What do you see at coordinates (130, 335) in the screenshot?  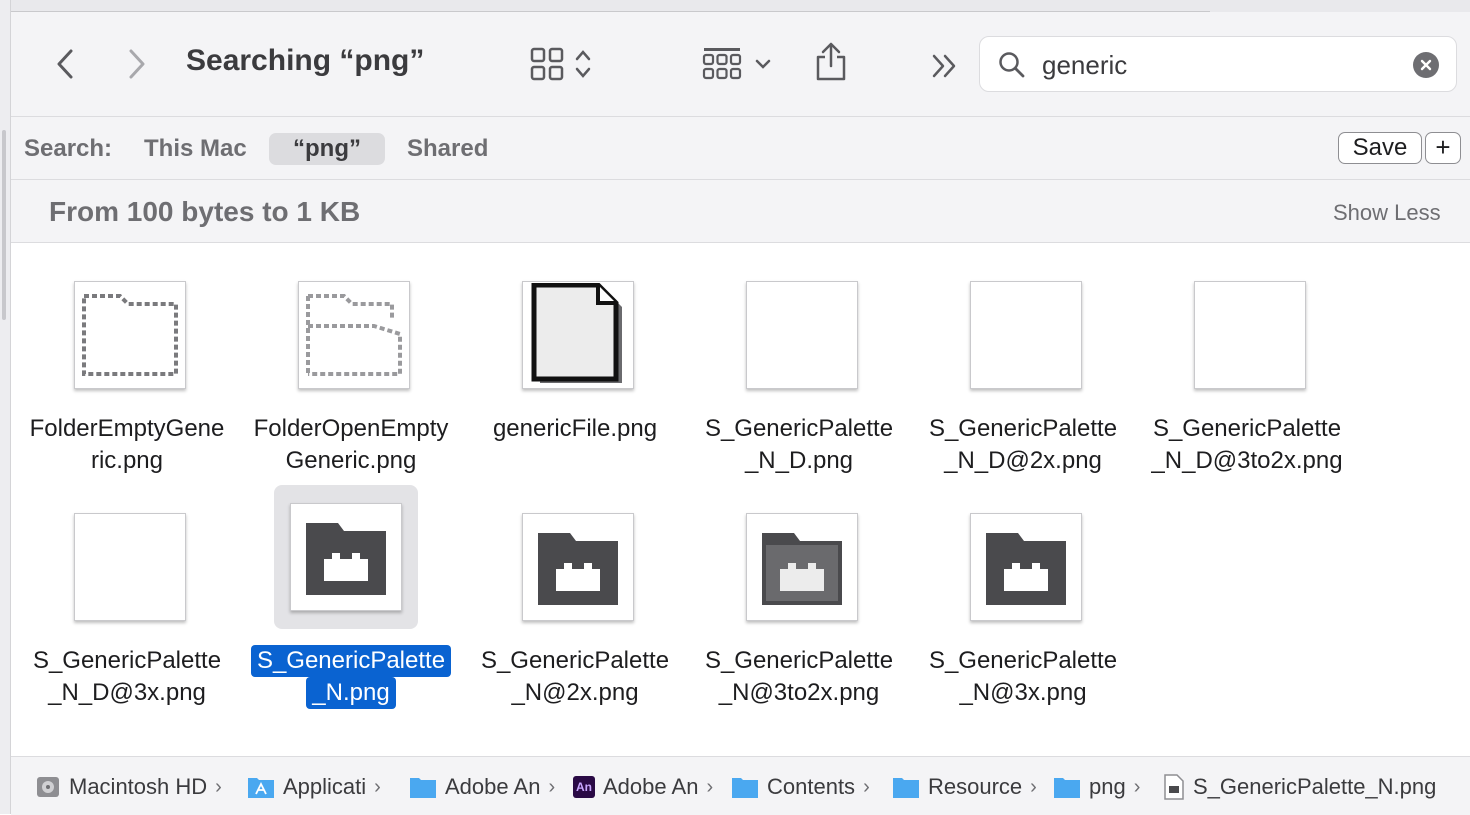 I see `folder-empty-outline-icon` at bounding box center [130, 335].